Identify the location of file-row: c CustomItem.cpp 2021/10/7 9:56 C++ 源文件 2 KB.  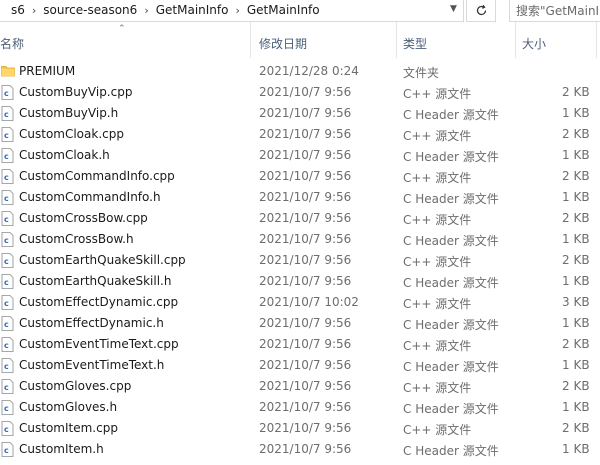
(300, 428).